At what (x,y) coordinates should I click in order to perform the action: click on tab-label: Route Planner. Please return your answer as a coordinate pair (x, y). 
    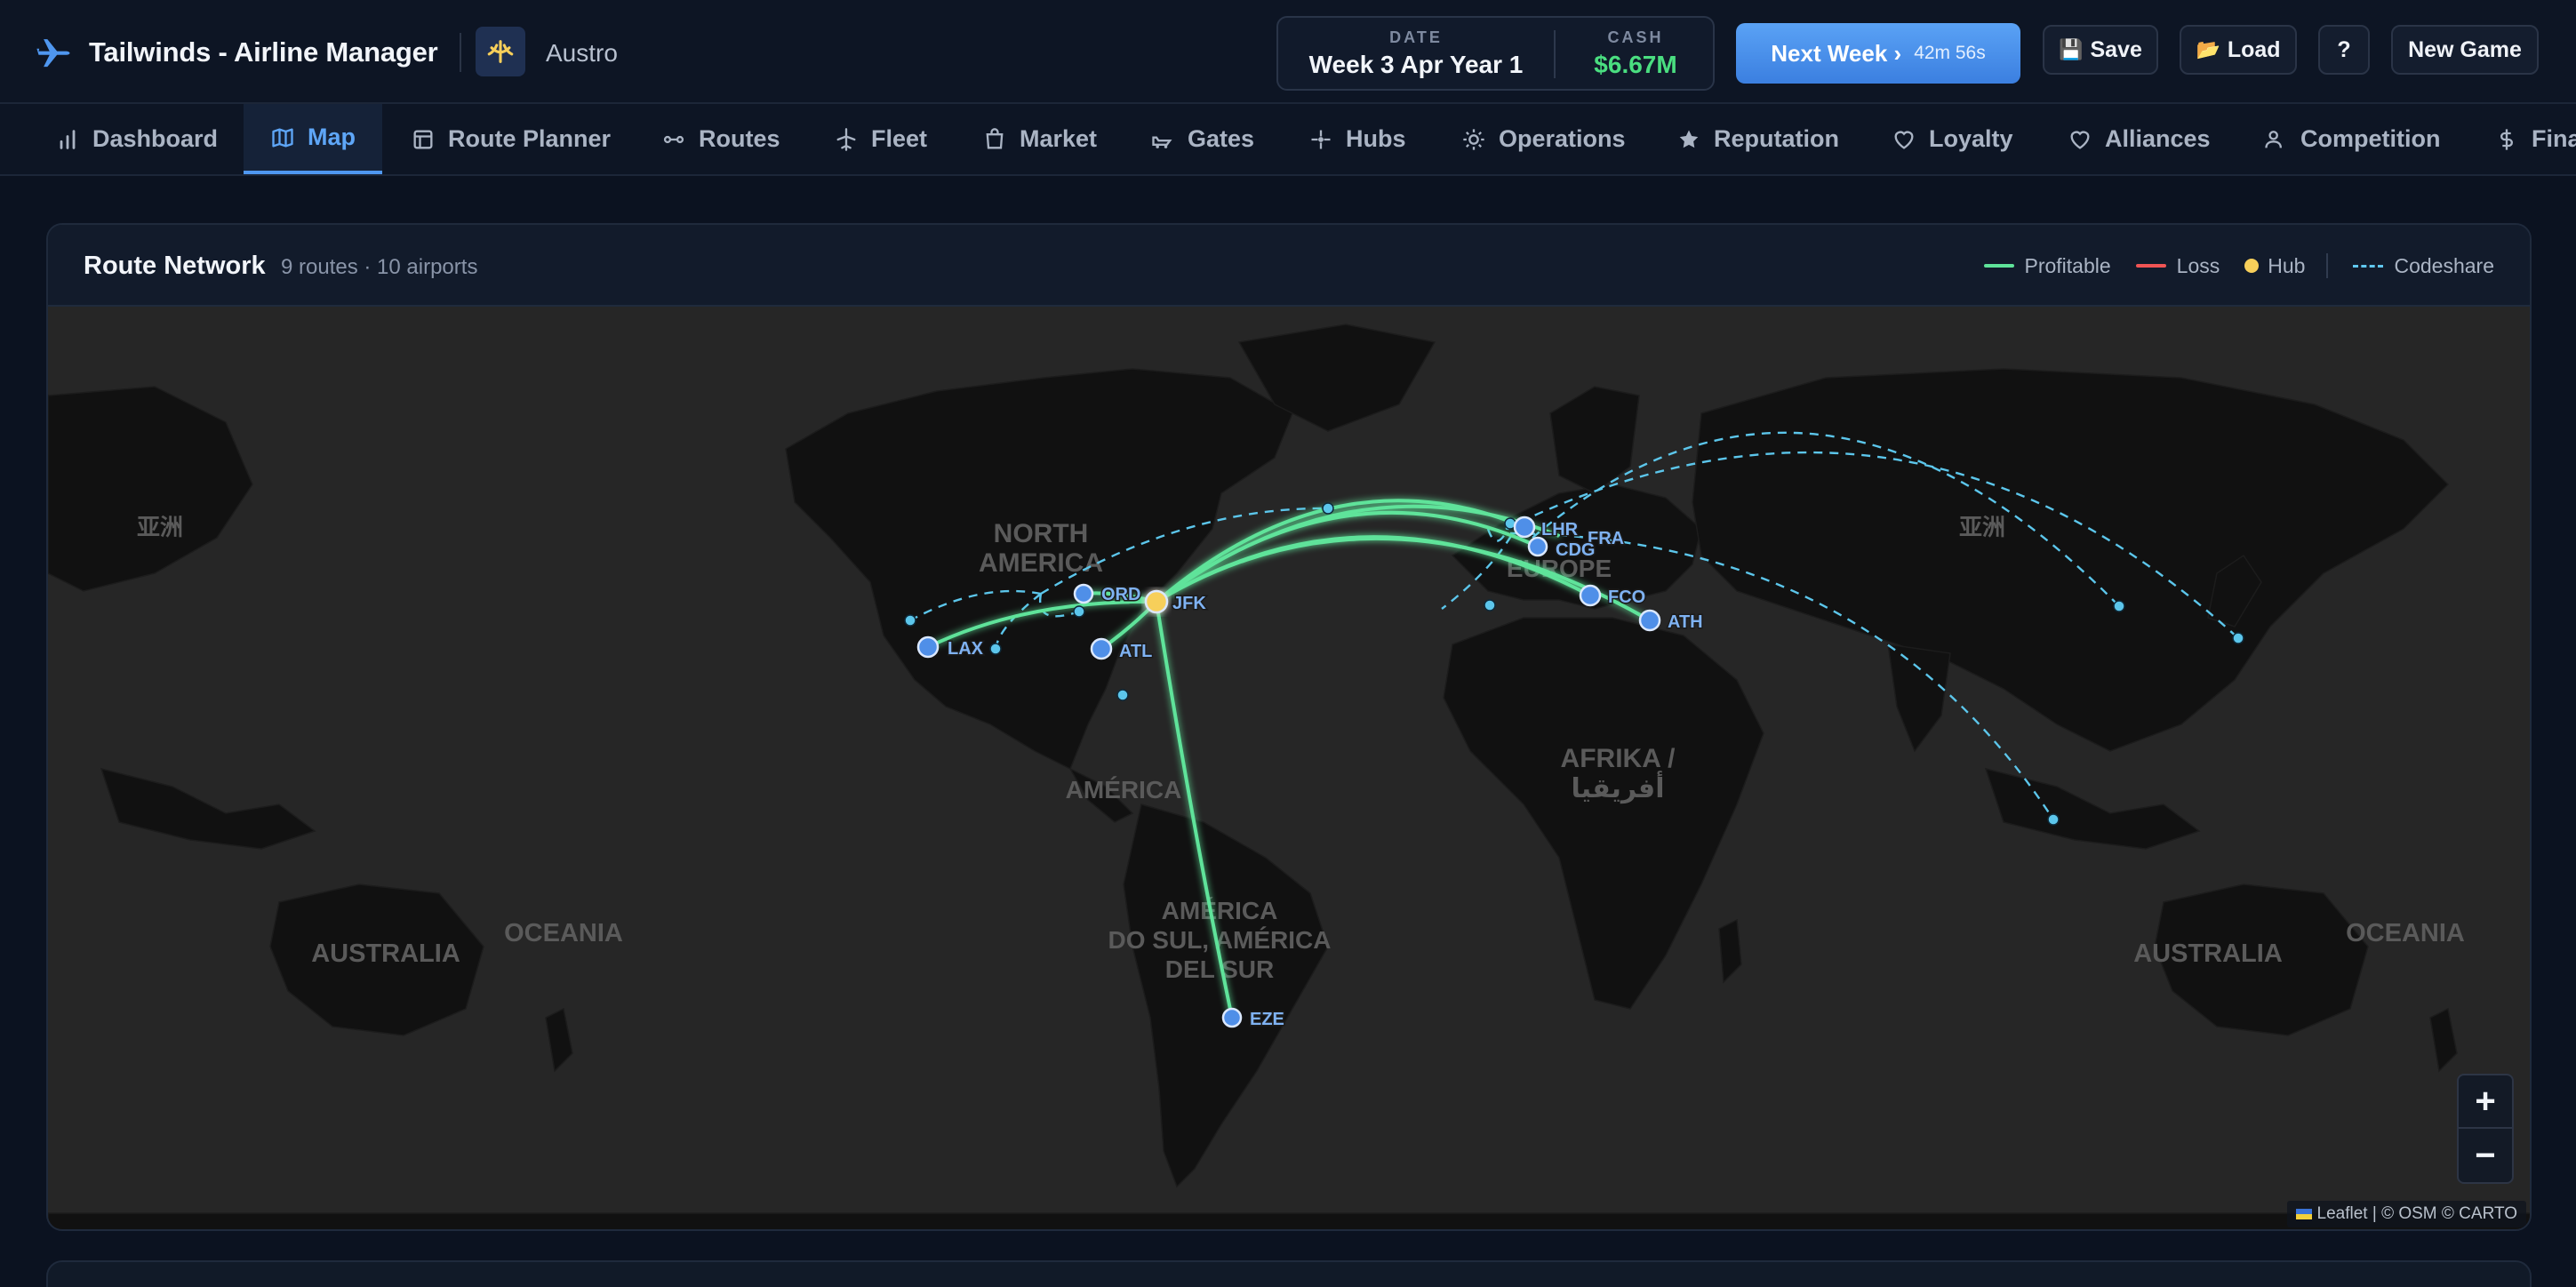
    Looking at the image, I should click on (530, 138).